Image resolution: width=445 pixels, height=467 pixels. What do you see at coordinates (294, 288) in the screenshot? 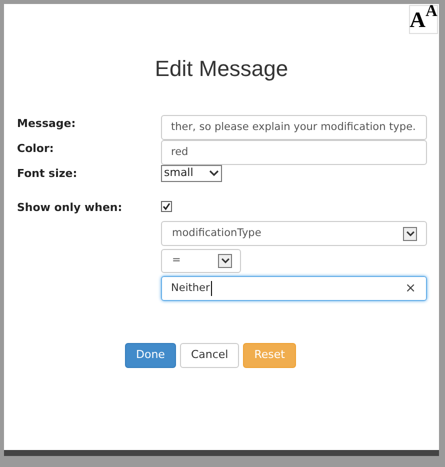
I see `value-field: Neither ×` at bounding box center [294, 288].